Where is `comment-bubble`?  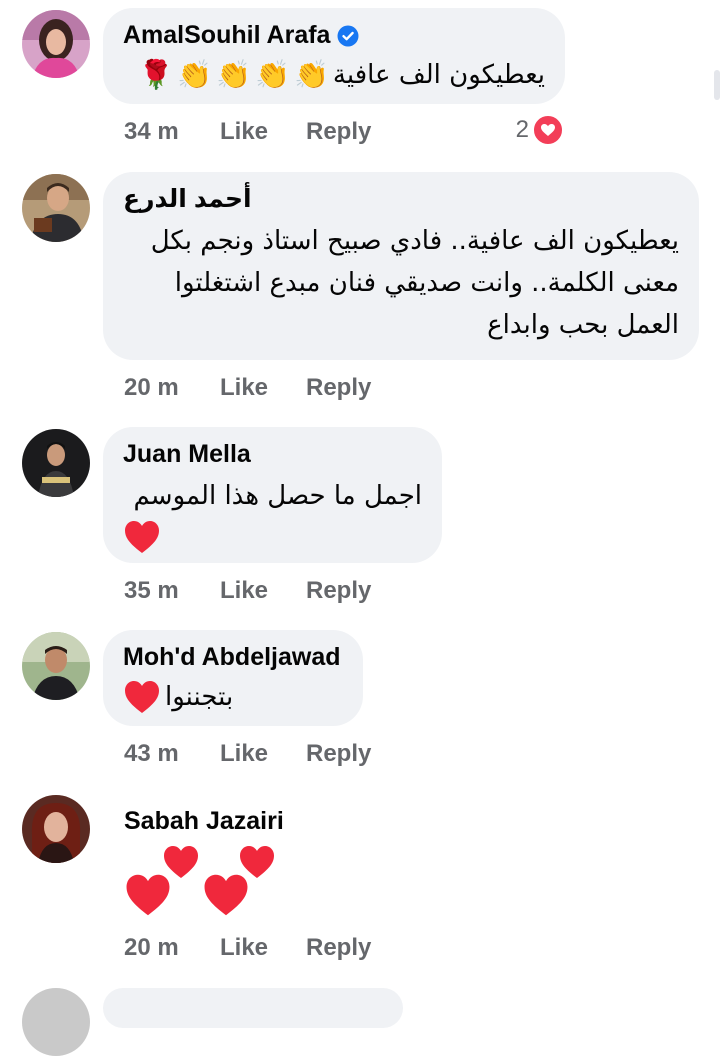 comment-bubble is located at coordinates (253, 1008).